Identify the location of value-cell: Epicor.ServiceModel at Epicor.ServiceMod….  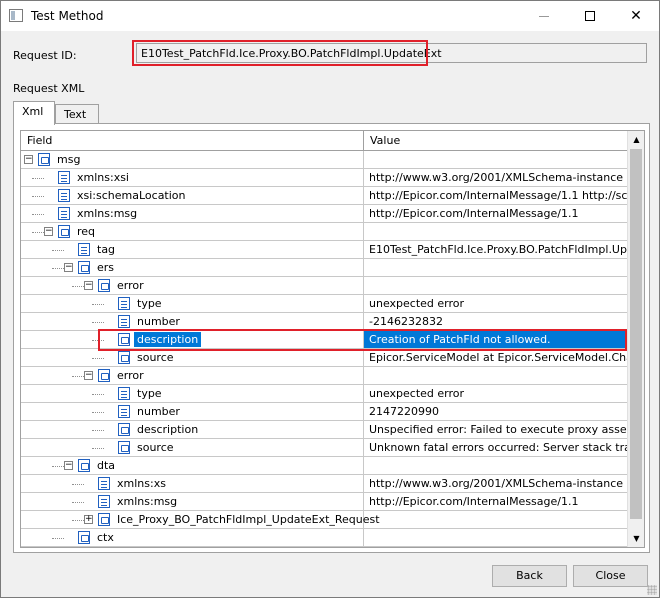
(495, 357).